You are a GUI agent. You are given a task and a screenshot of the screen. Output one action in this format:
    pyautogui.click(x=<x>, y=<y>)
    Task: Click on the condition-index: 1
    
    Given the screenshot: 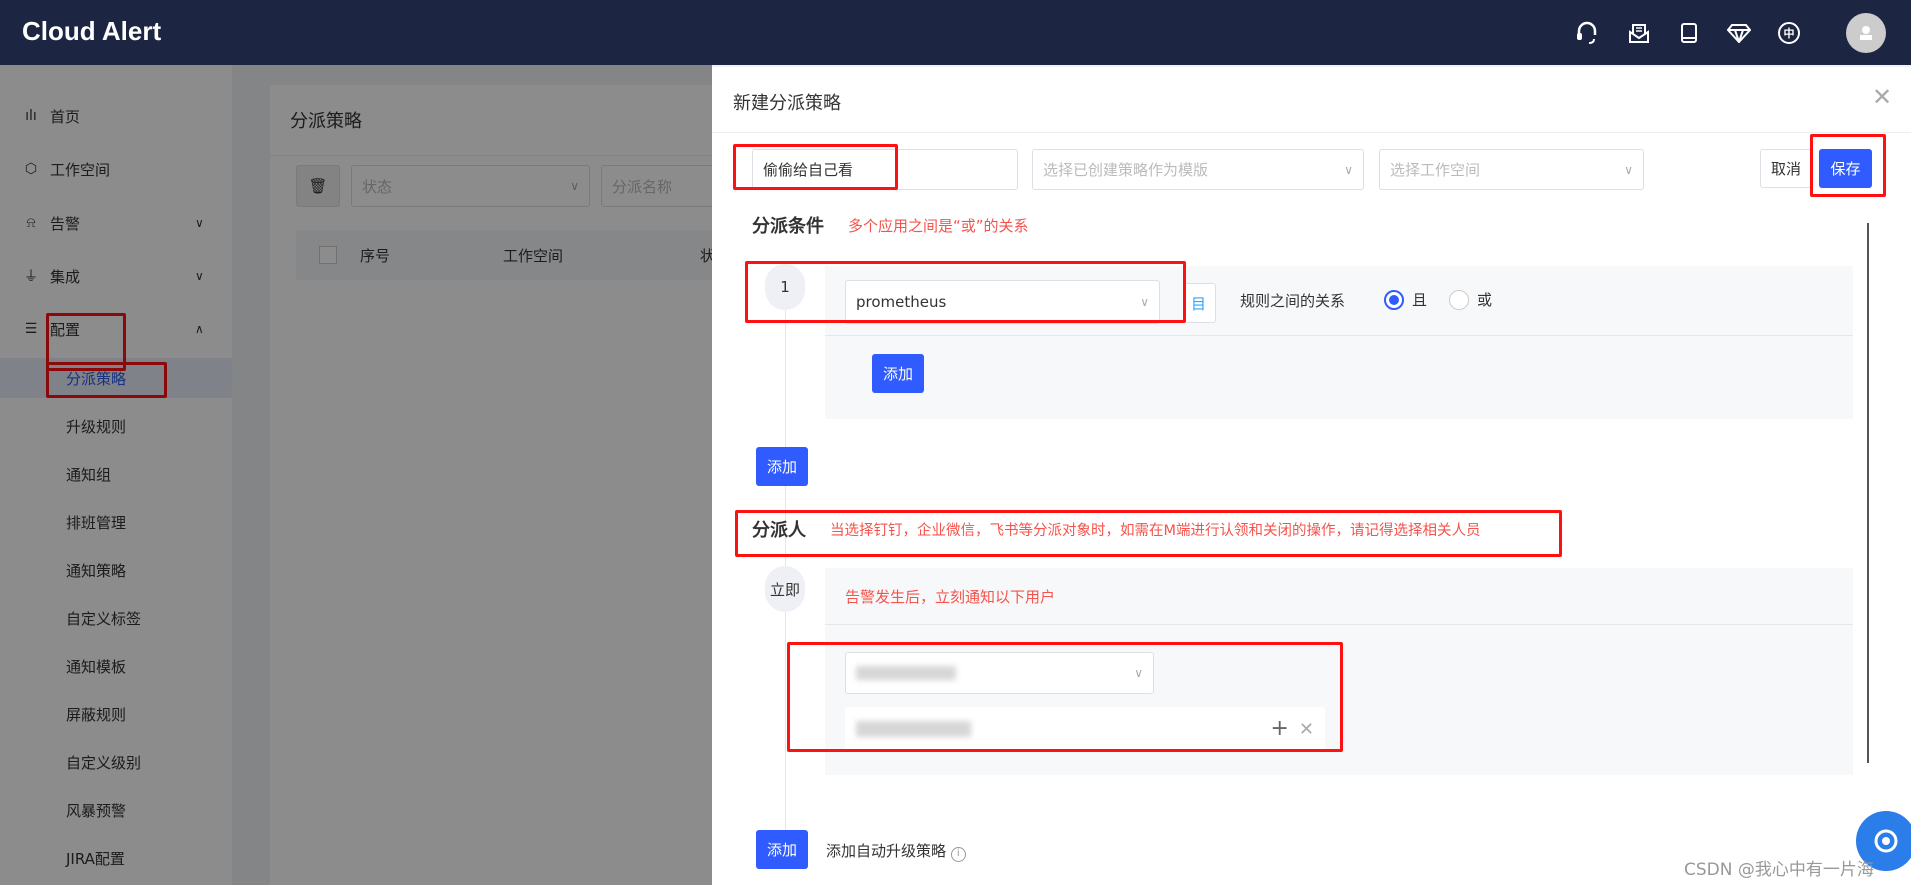 What is the action you would take?
    pyautogui.click(x=785, y=287)
    